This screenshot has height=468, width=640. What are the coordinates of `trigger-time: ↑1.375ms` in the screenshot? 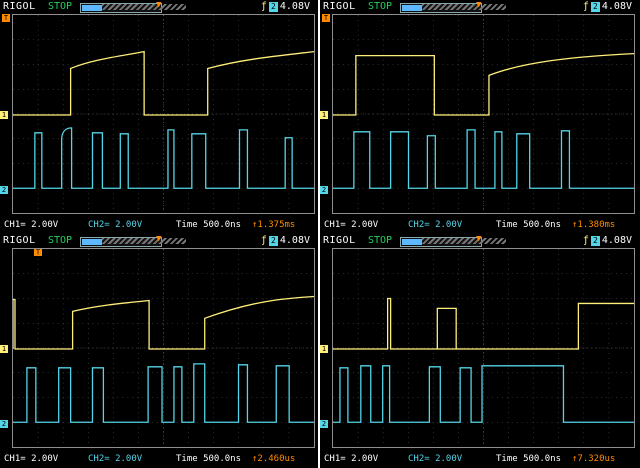 It's located at (274, 225).